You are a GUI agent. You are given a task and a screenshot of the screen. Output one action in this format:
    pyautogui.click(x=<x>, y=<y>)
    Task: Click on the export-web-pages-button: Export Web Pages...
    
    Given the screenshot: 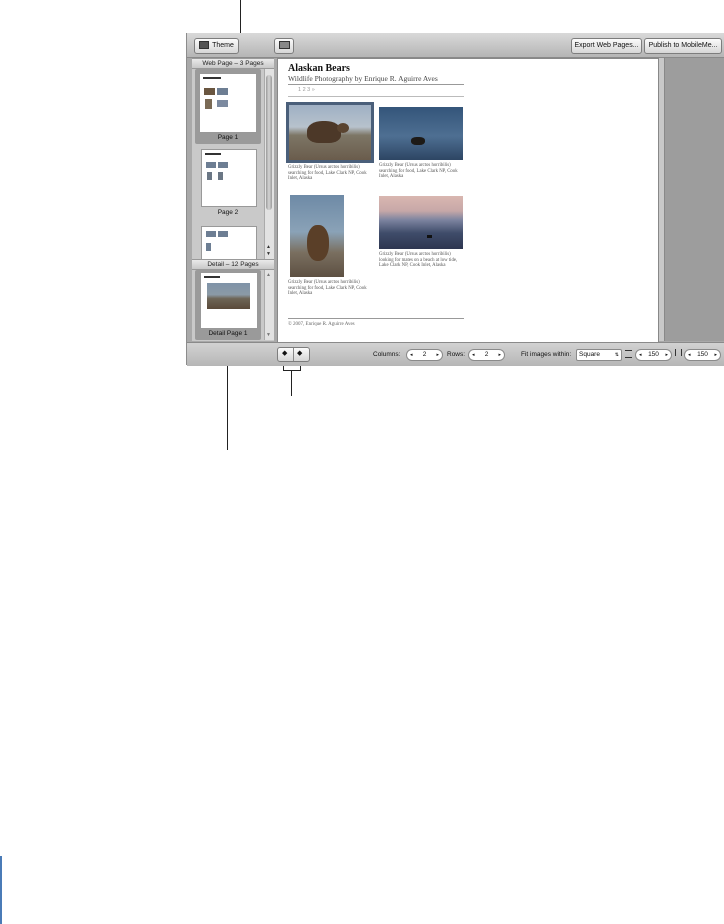 What is the action you would take?
    pyautogui.click(x=606, y=46)
    